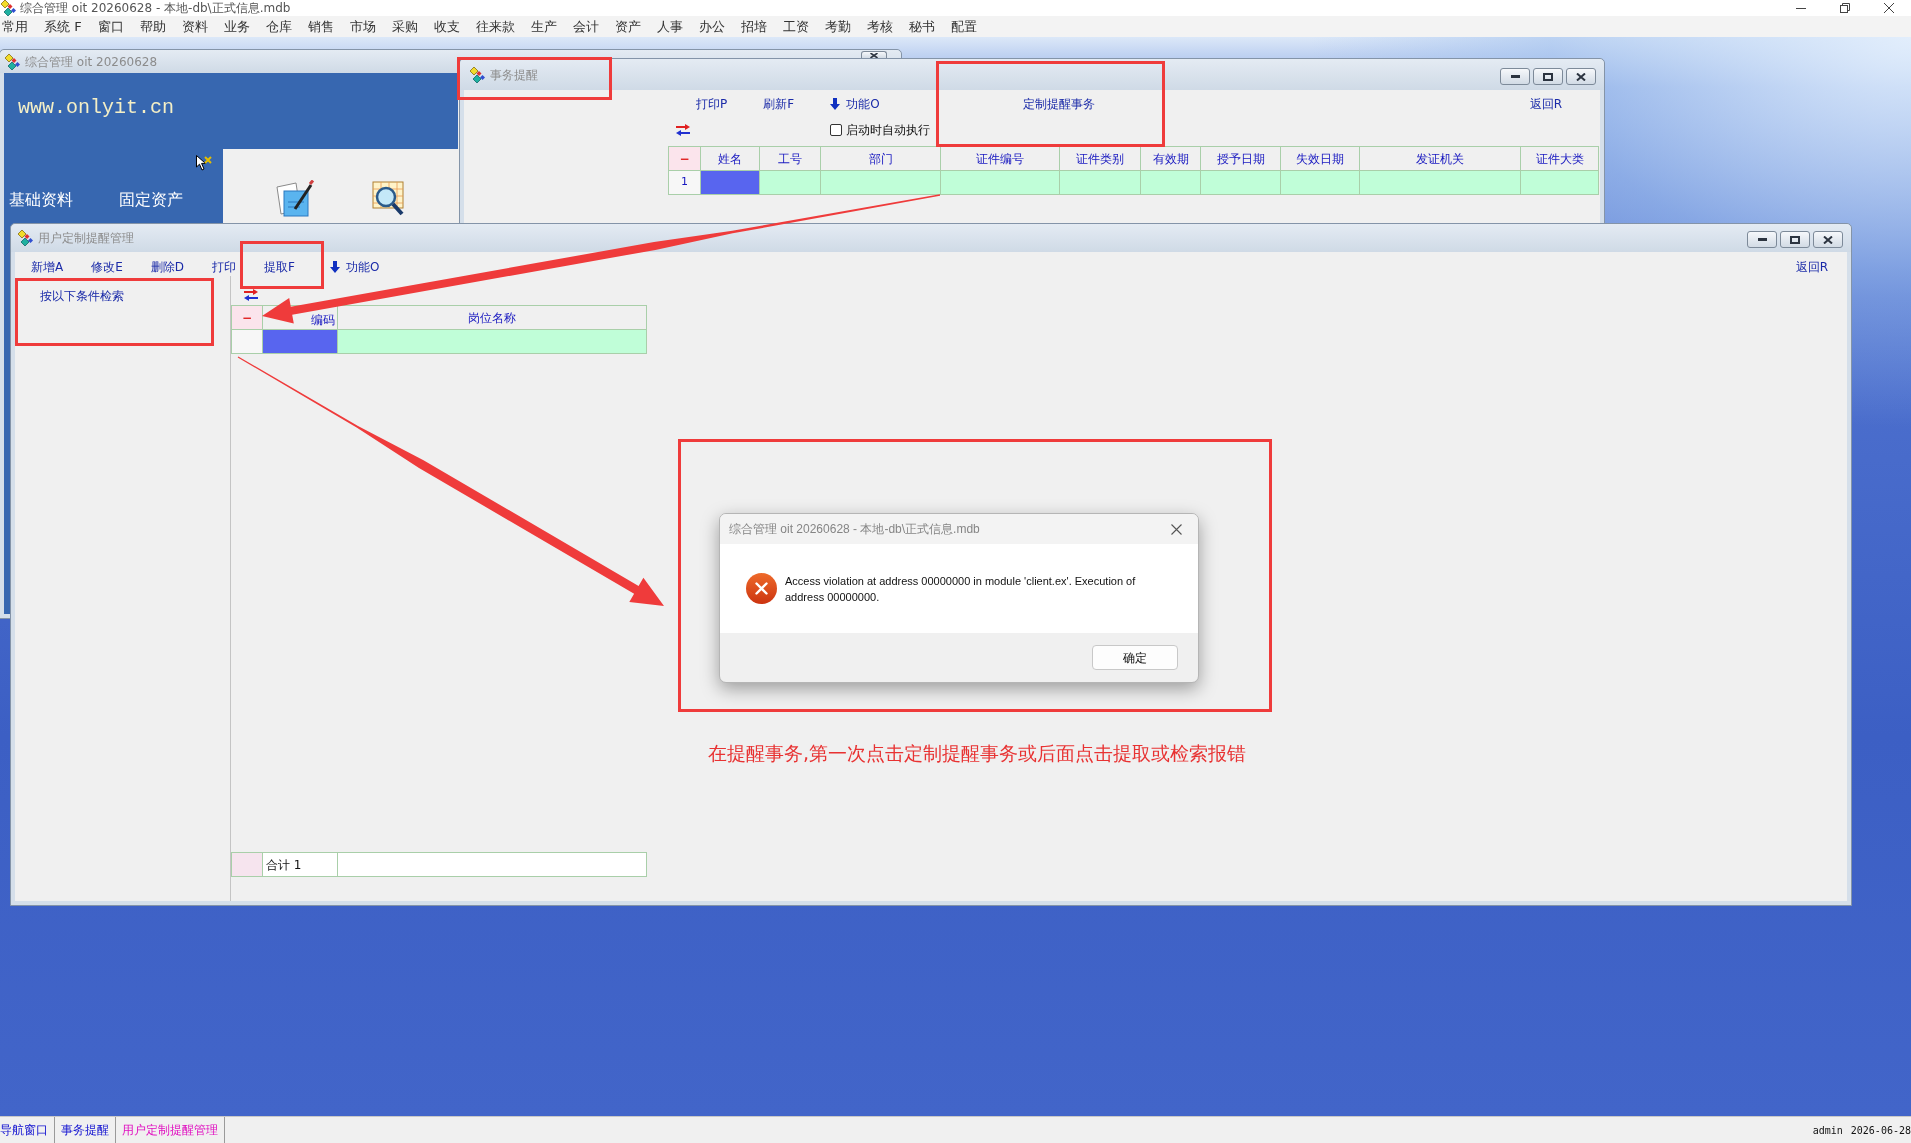 The height and width of the screenshot is (1143, 1911). Describe the element at coordinates (88, 1130) in the screenshot. I see `window-tab: 事务提醒` at that location.